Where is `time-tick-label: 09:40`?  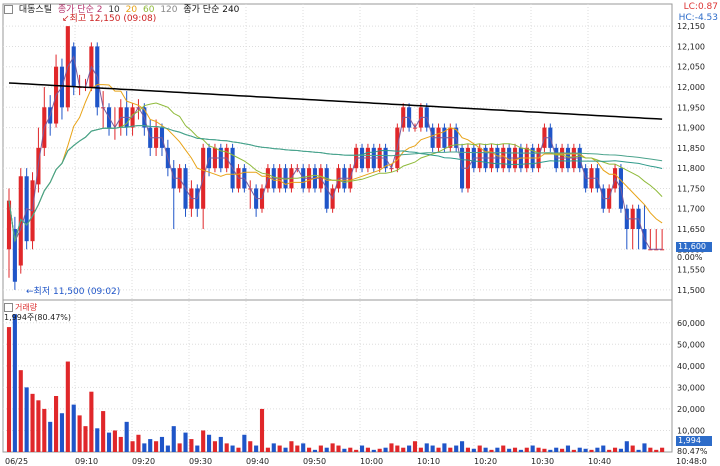
time-tick-label: 09:40 is located at coordinates (257, 461).